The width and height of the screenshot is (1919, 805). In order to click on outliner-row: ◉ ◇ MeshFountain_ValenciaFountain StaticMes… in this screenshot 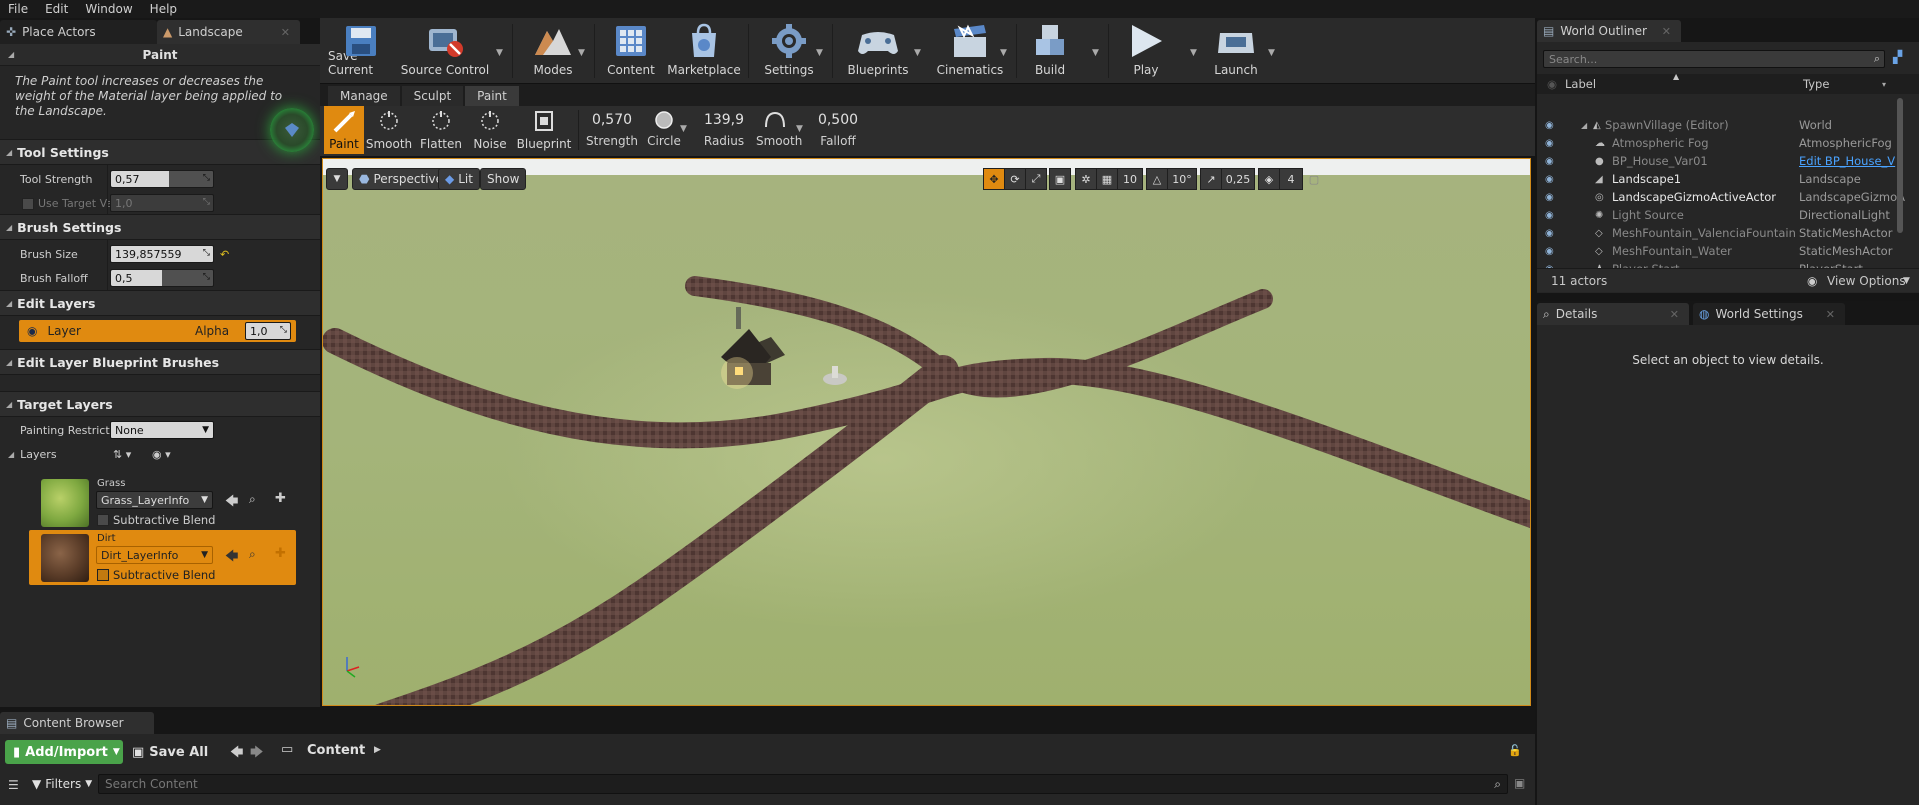, I will do `click(1728, 233)`.